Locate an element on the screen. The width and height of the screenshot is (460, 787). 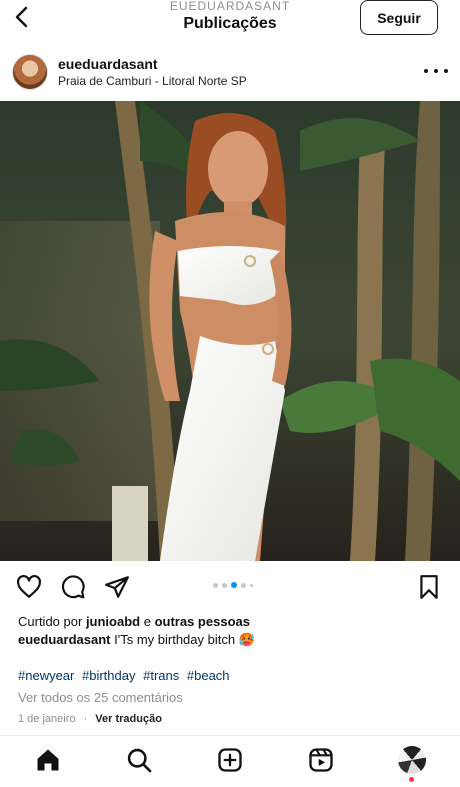
likes-line: Curtido por junioabd e outras pessoas is located at coordinates (134, 621).